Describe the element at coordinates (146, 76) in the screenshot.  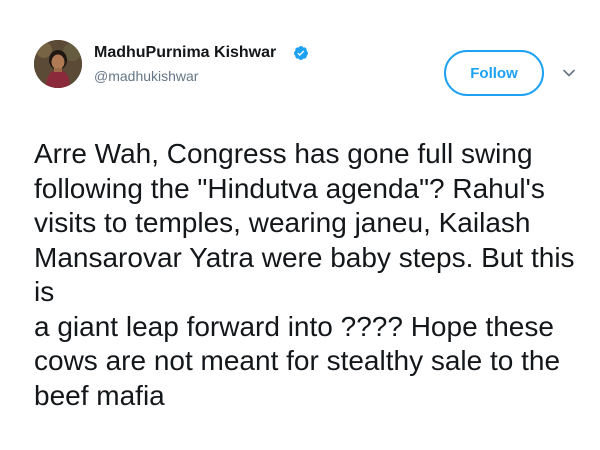
I see `author-handle: @madhukishwar` at that location.